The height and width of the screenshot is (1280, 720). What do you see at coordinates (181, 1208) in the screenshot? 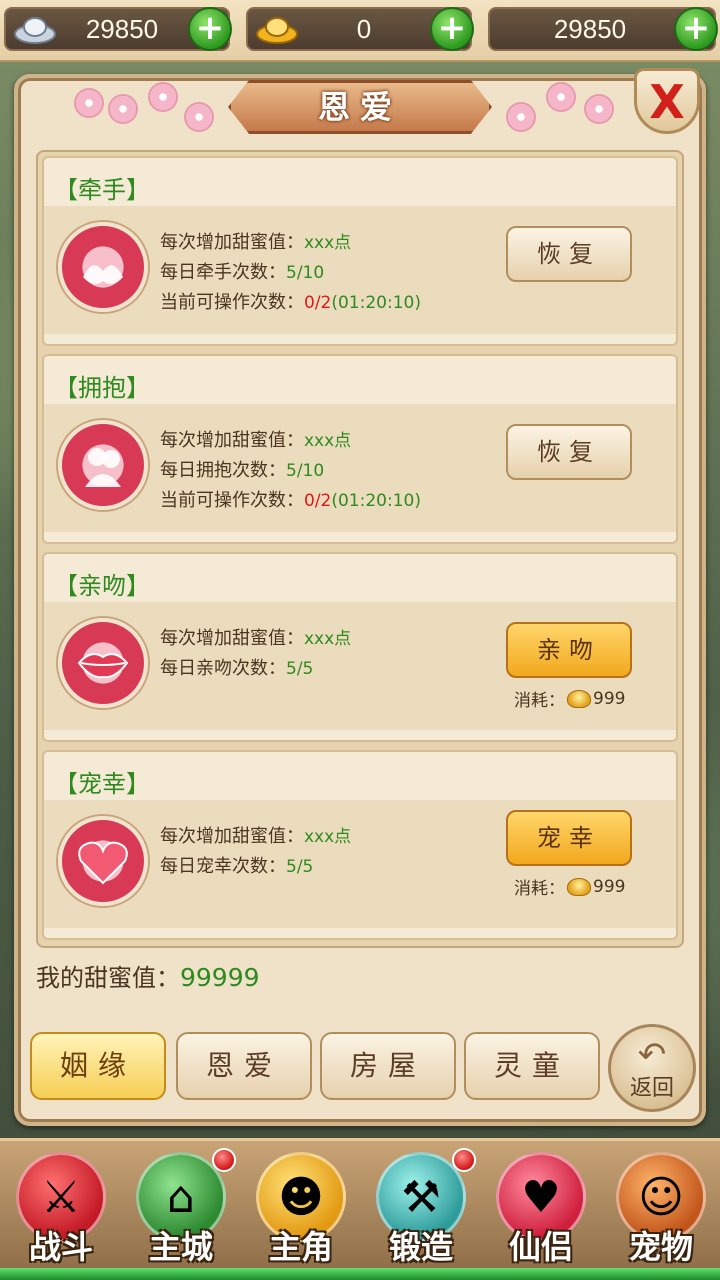
I see `nav-main-city: ⌂ 主城` at bounding box center [181, 1208].